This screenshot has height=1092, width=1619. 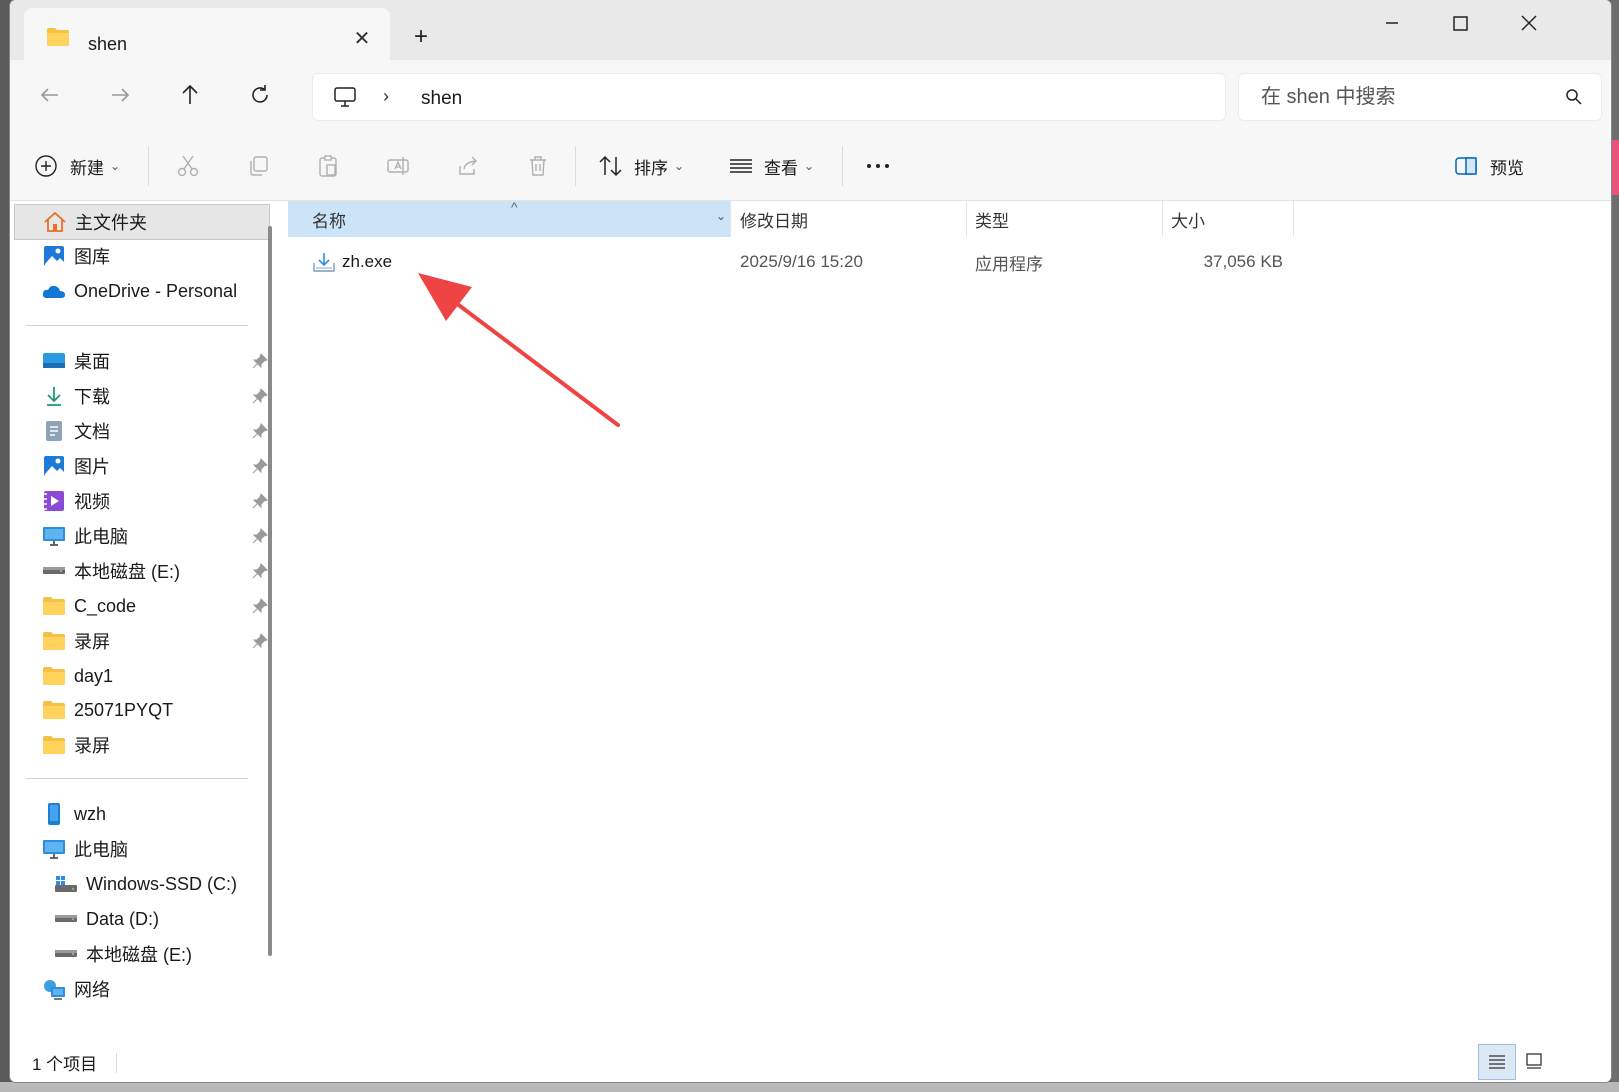 I want to click on address-bar: › shen, so click(x=769, y=97).